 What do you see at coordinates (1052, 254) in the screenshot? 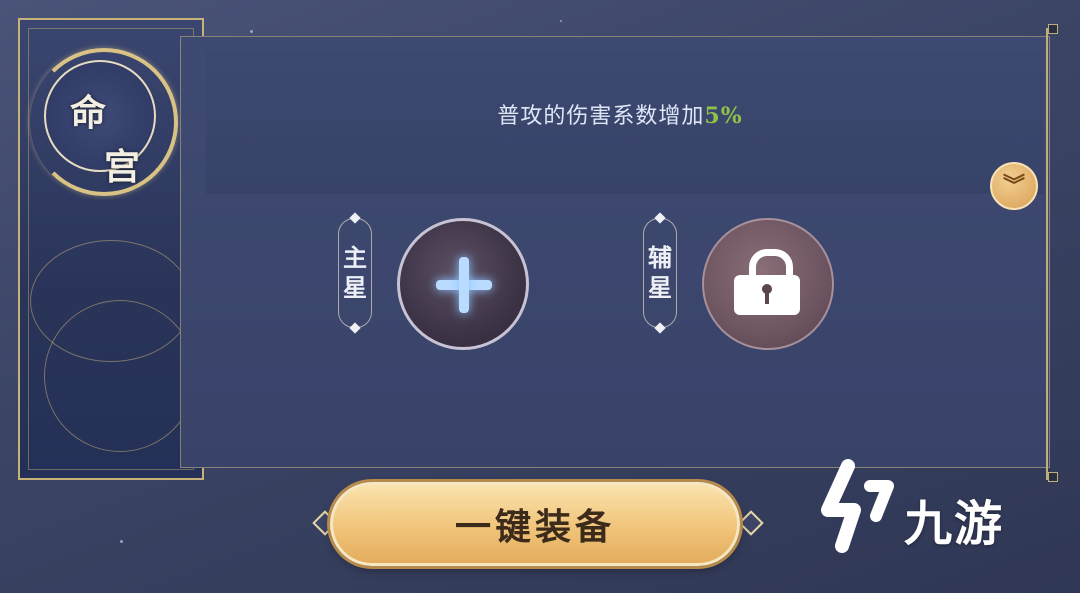
I see `panel-side-rail` at bounding box center [1052, 254].